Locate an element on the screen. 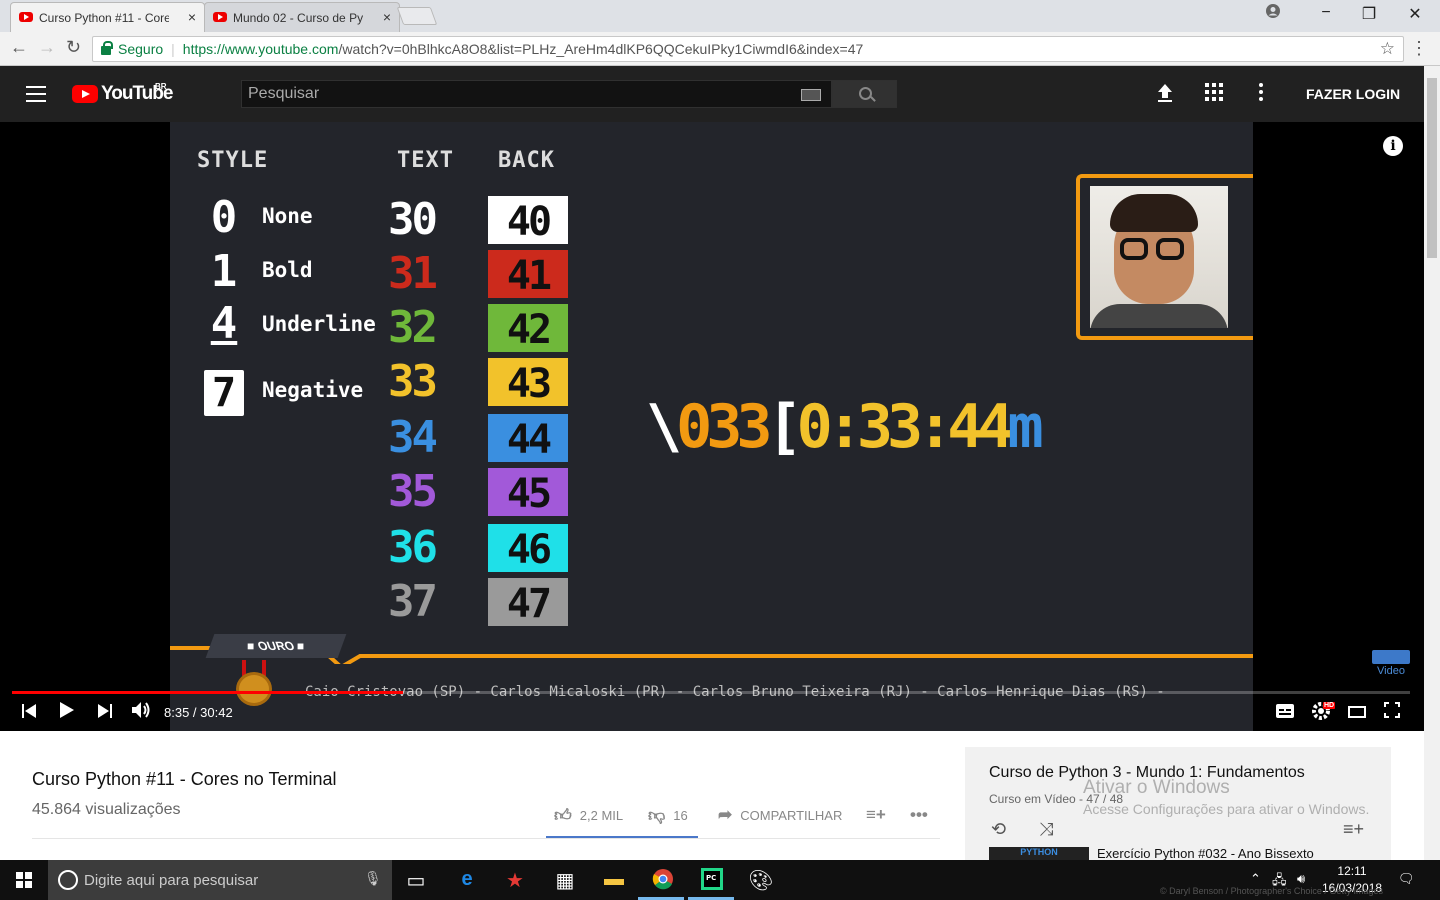 The image size is (1440, 900). scrollbar-thumb is located at coordinates (1432, 168).